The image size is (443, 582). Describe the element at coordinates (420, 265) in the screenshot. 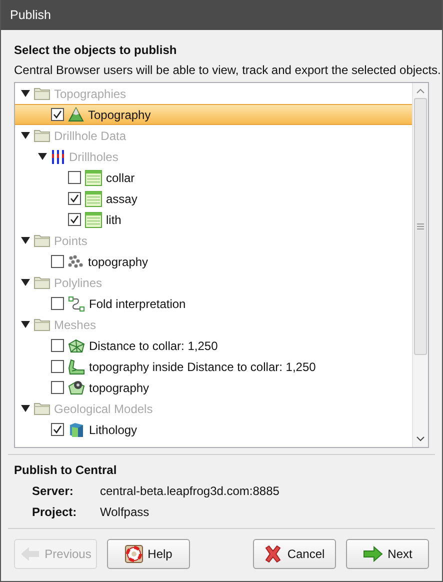

I see `scrollbar` at that location.